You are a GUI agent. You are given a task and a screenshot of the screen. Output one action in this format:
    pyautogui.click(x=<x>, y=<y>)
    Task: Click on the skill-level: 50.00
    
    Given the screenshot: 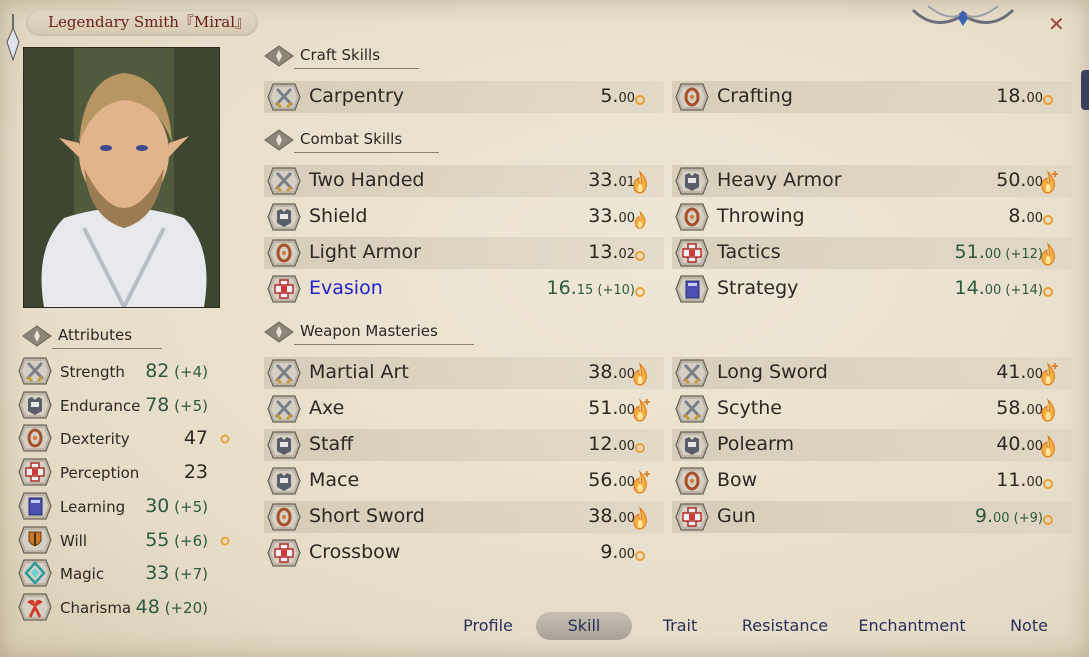 What is the action you would take?
    pyautogui.click(x=1019, y=180)
    